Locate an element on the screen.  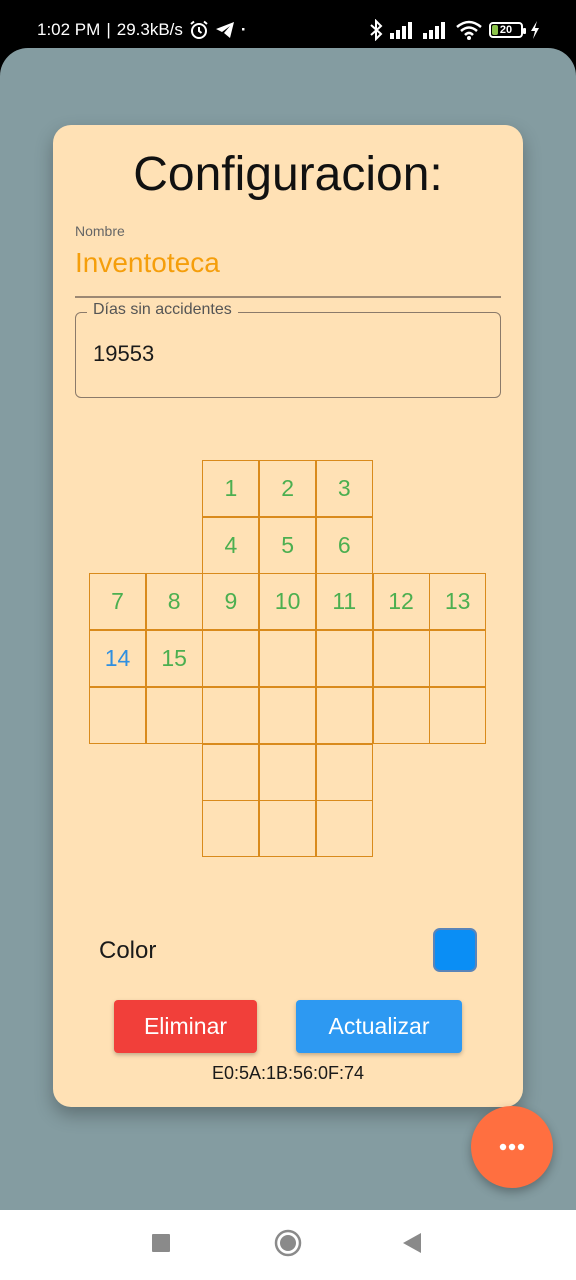
grid-cell: 13 is located at coordinates (458, 602).